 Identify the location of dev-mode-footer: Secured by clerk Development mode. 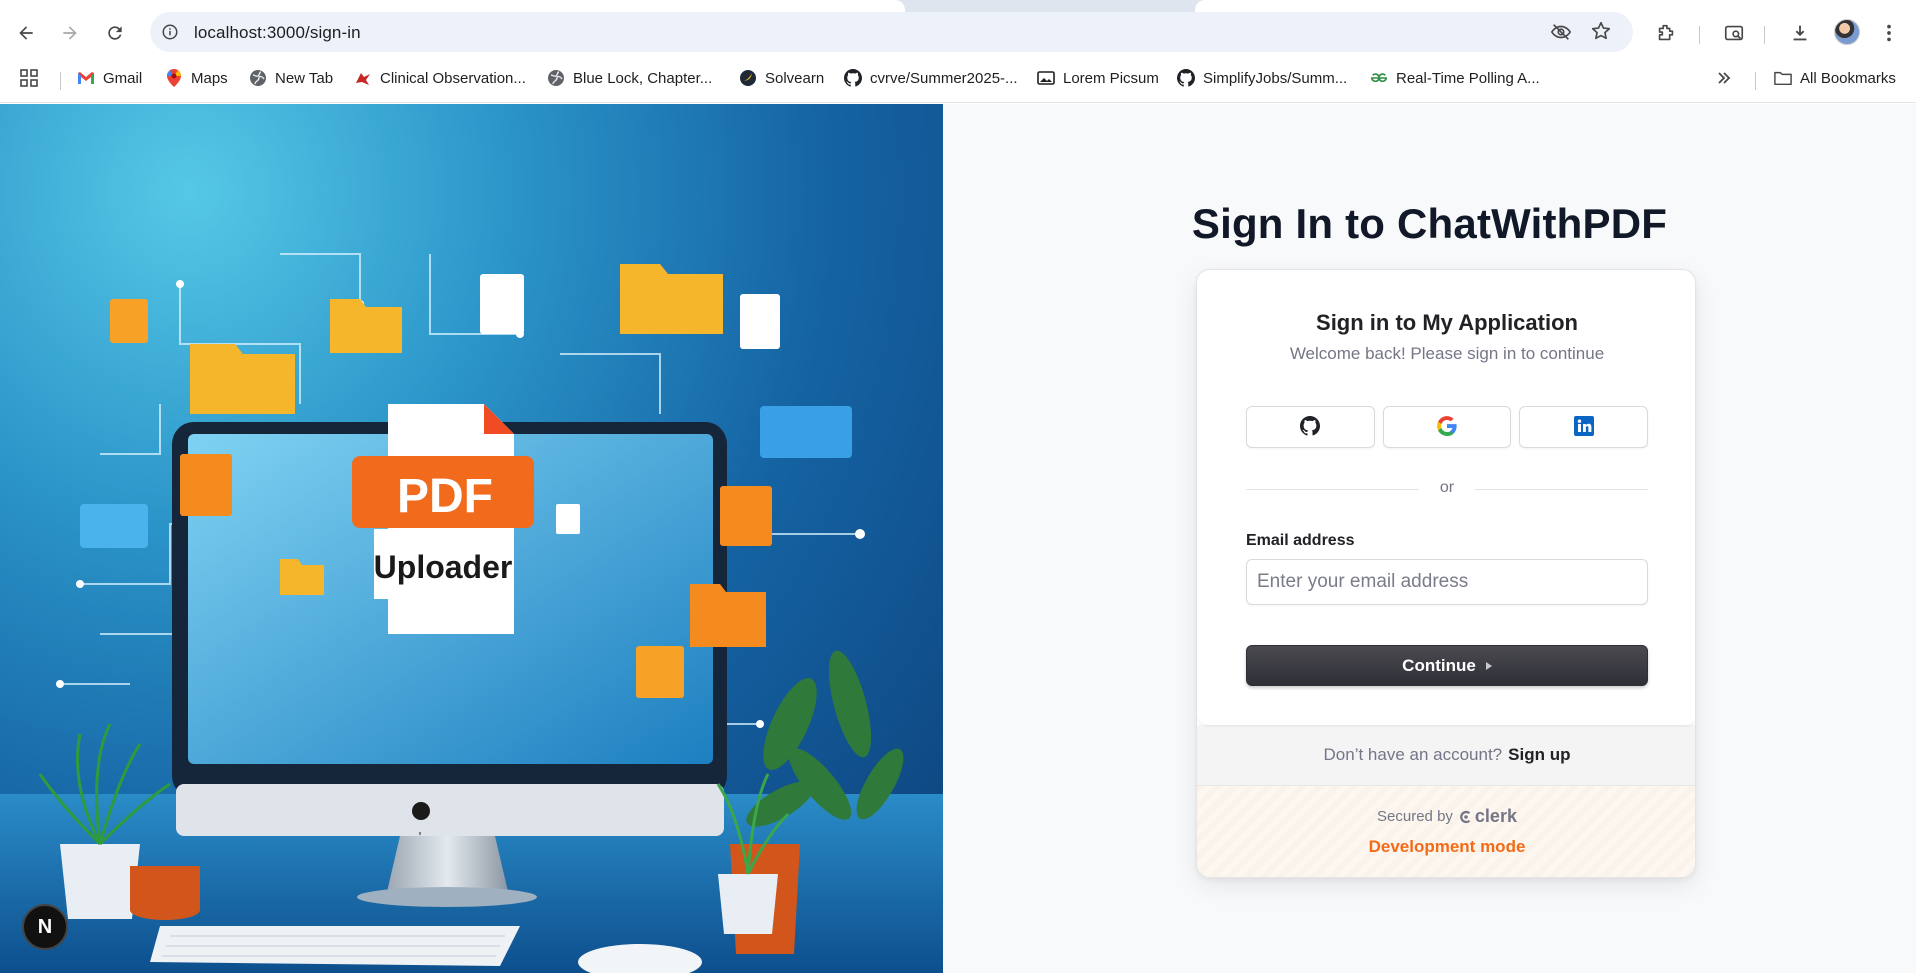
(1446, 831).